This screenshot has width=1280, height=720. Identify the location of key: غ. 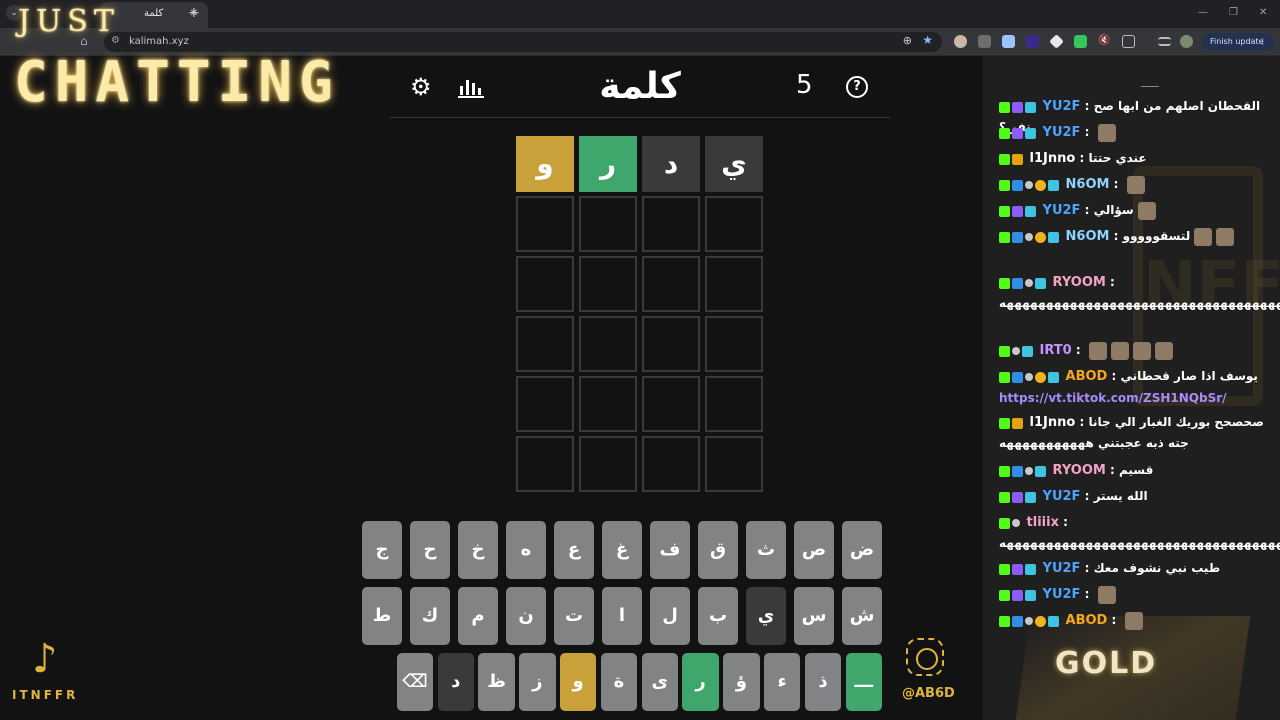
(622, 550).